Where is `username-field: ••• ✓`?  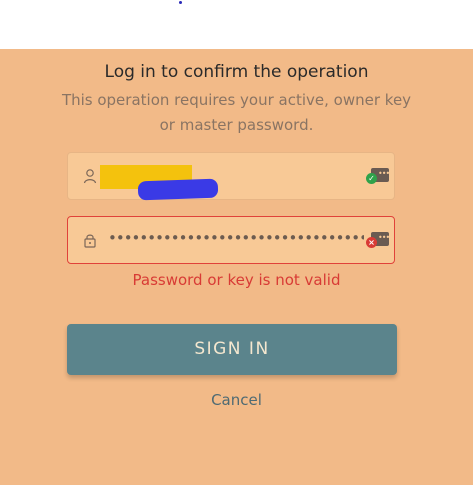 username-field: ••• ✓ is located at coordinates (231, 176).